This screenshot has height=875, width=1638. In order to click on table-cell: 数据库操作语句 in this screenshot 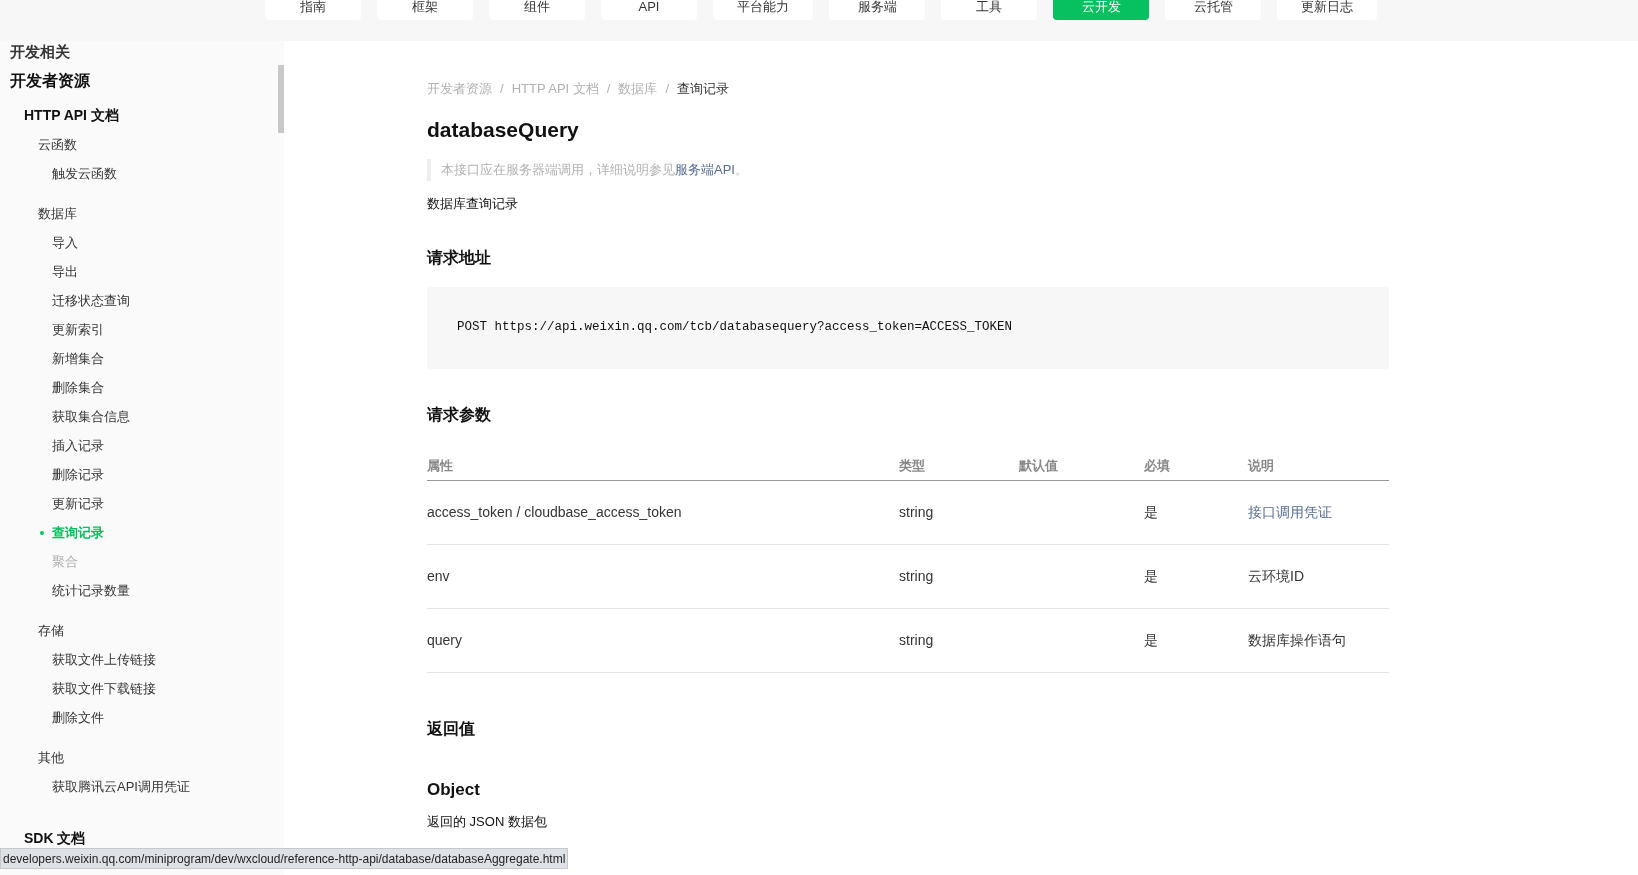, I will do `click(1297, 640)`.